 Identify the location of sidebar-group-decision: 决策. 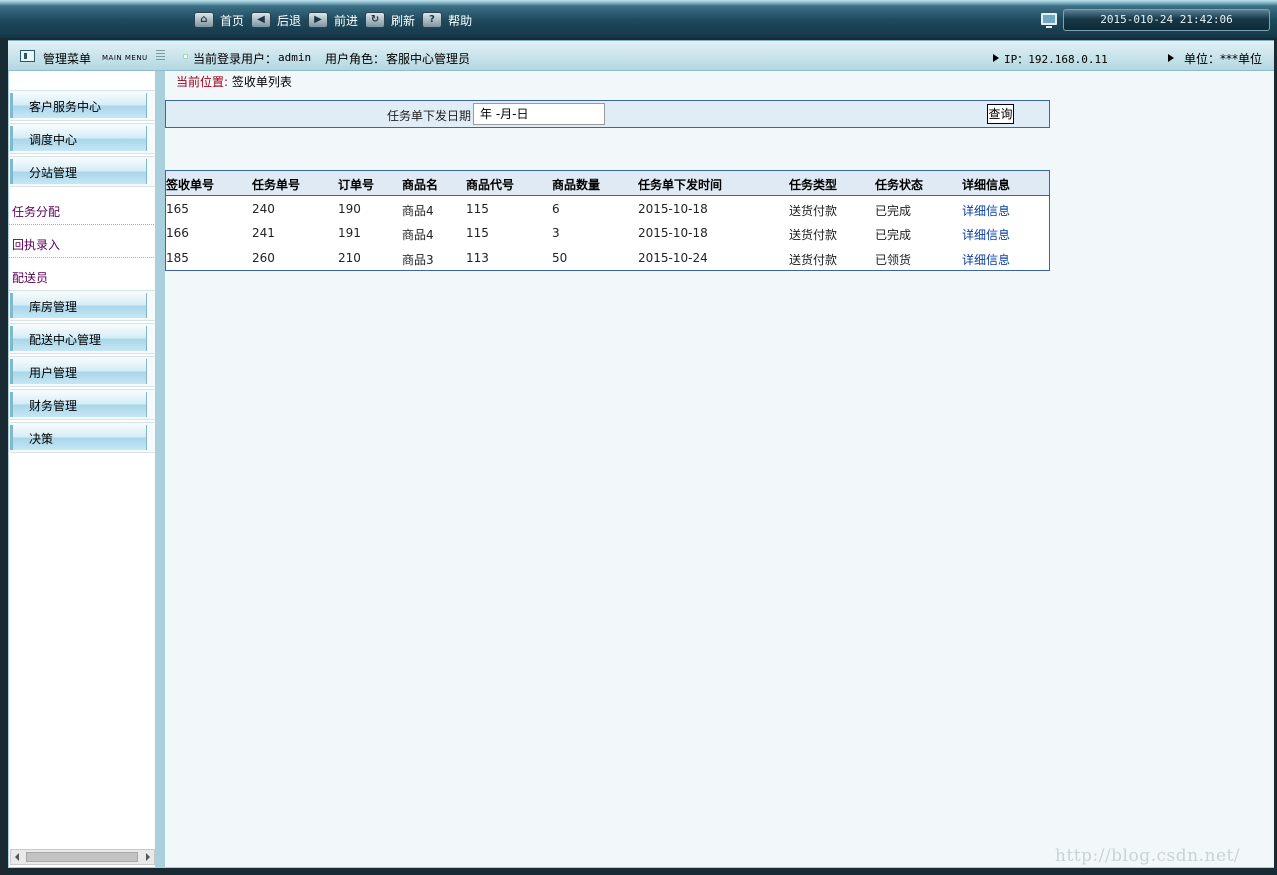
(82, 437).